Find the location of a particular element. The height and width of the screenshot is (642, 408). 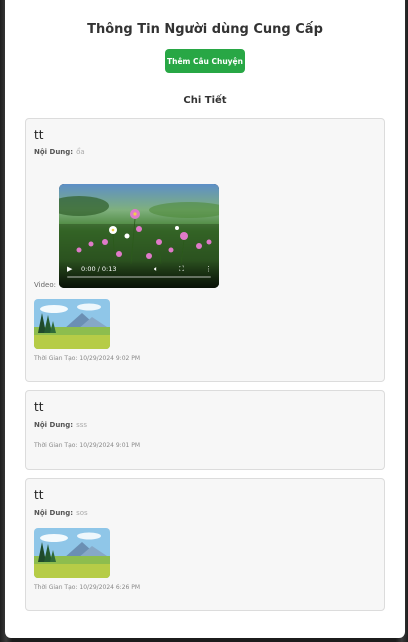

video-controls: ▶ 0:00 / 0:13 🔈︎ ⛶ ⋮ is located at coordinates (139, 274).